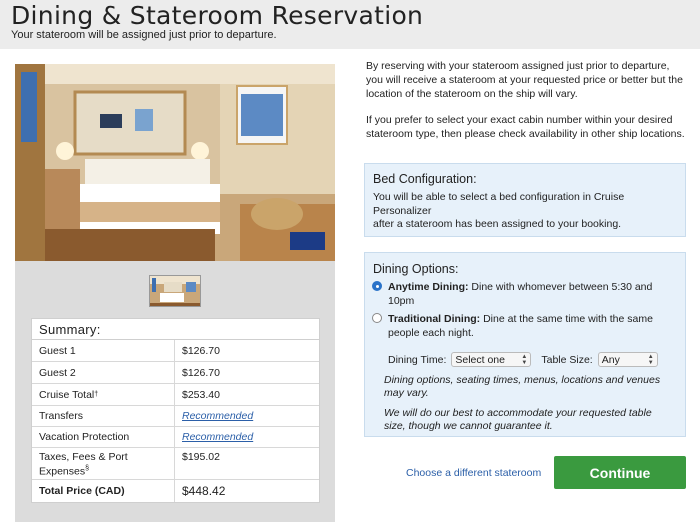 Image resolution: width=700 pixels, height=524 pixels. What do you see at coordinates (425, 179) in the screenshot?
I see `bed-configuration-title: Bed Configuration:` at bounding box center [425, 179].